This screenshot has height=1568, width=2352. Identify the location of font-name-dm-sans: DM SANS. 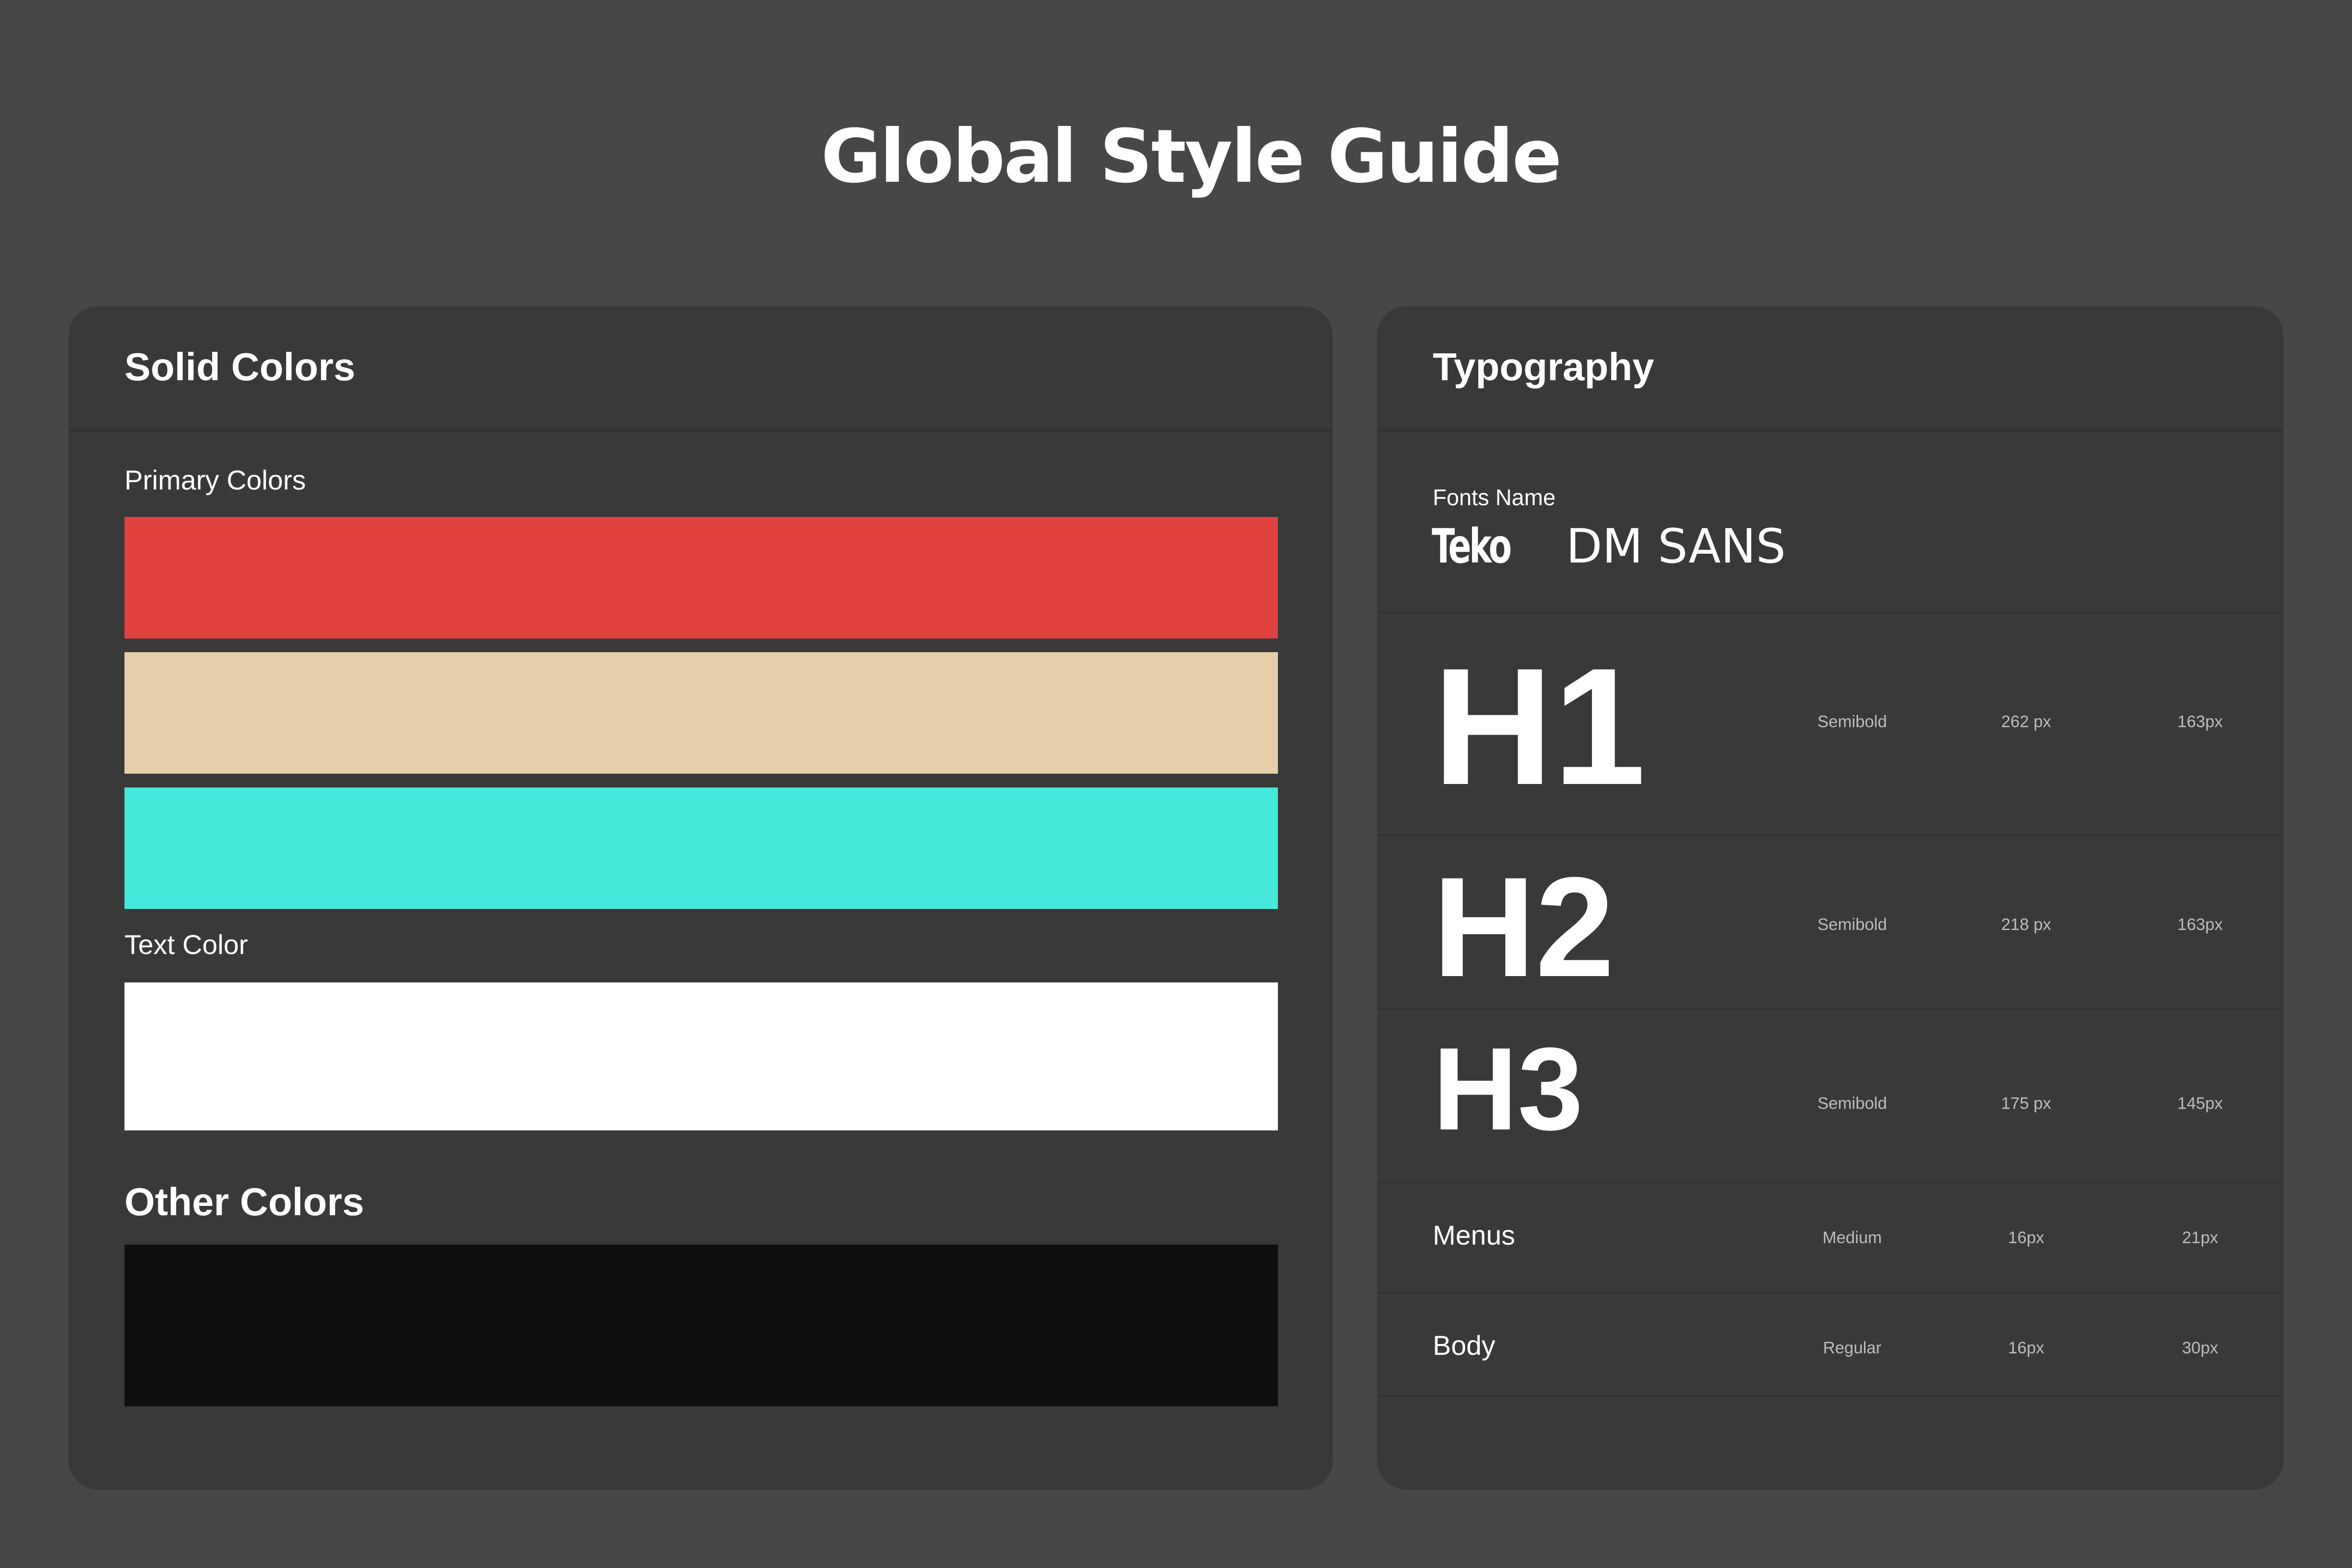
(1676, 546).